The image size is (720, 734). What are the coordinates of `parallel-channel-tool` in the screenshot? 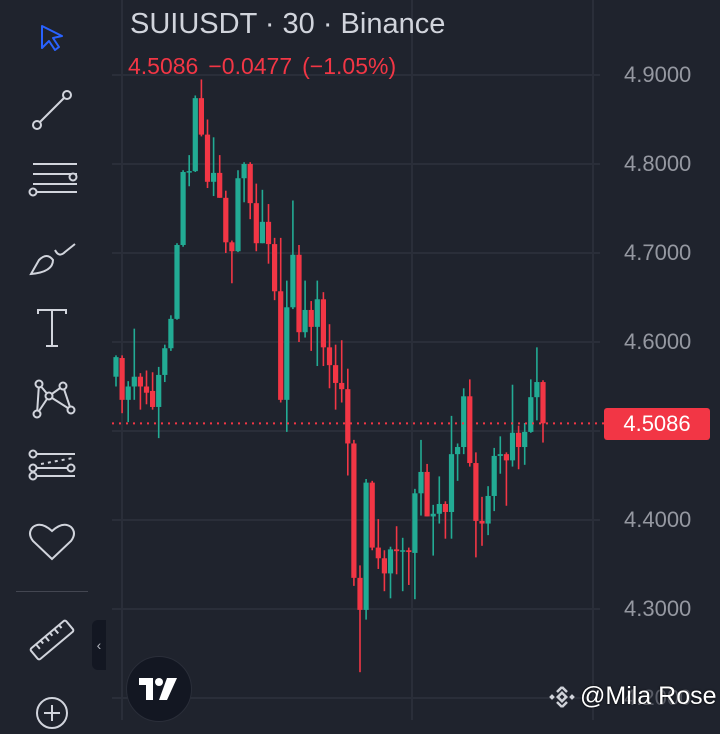 It's located at (52, 183).